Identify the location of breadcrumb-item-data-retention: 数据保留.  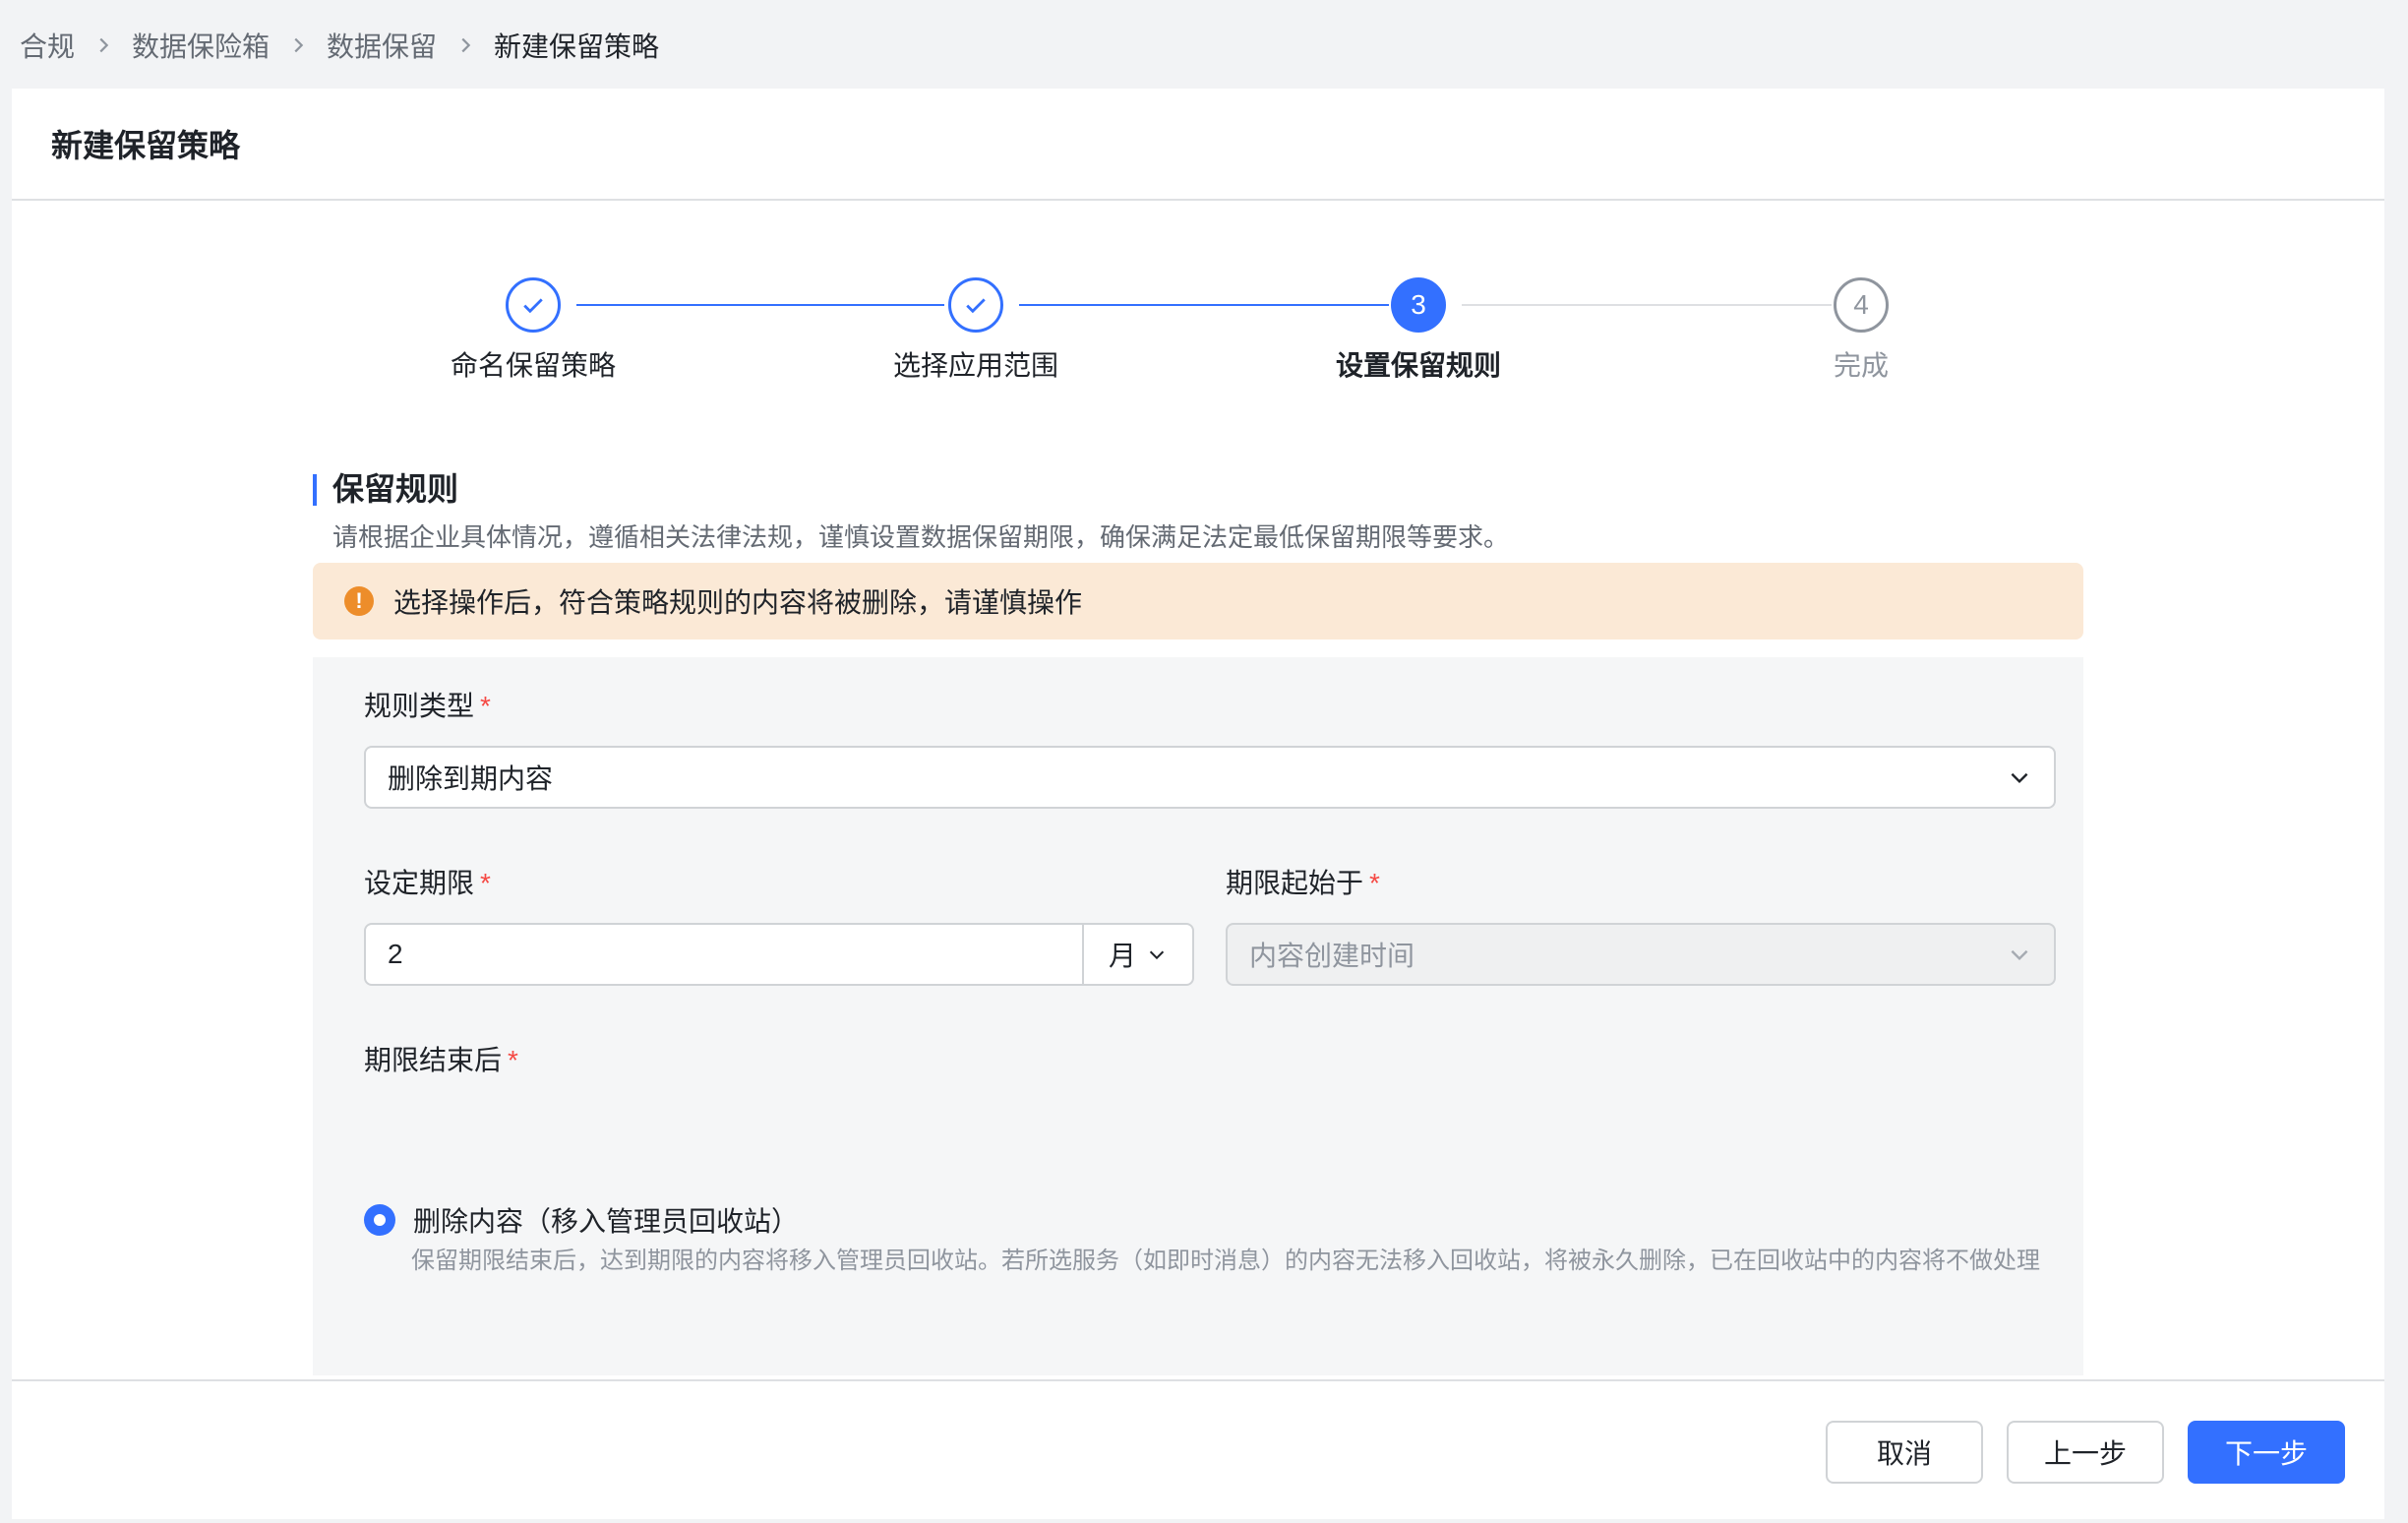
(382, 45).